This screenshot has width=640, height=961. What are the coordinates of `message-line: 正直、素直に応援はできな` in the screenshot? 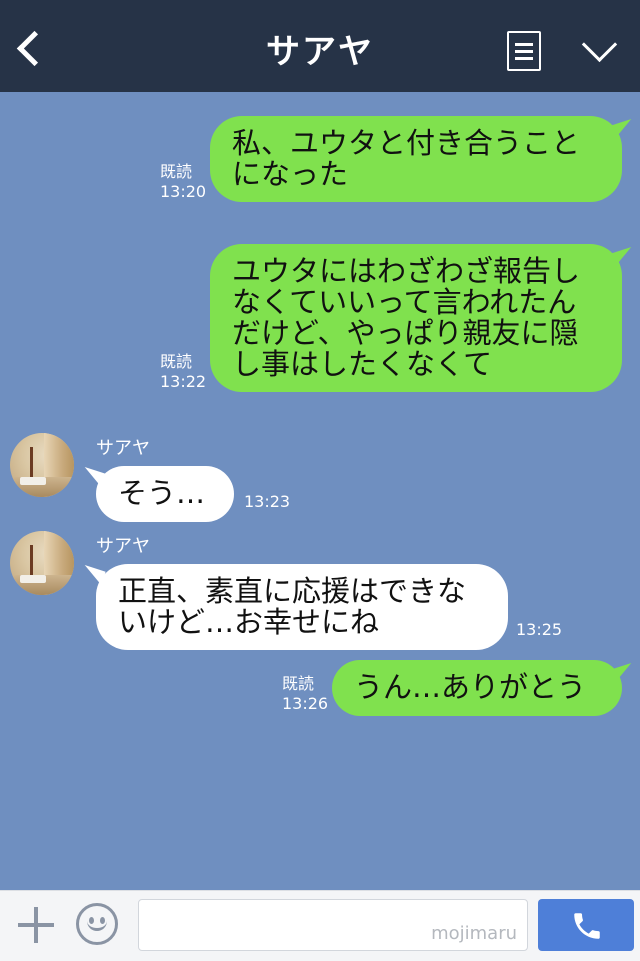 It's located at (292, 591).